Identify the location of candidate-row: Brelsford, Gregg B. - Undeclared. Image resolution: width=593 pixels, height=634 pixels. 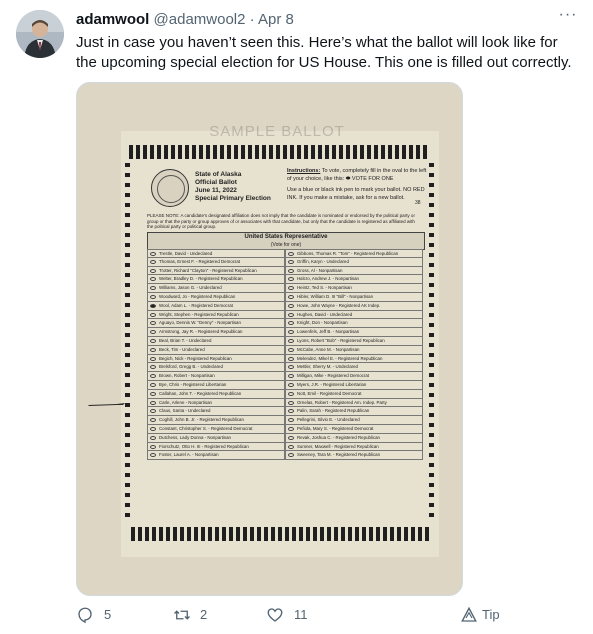
(216, 368).